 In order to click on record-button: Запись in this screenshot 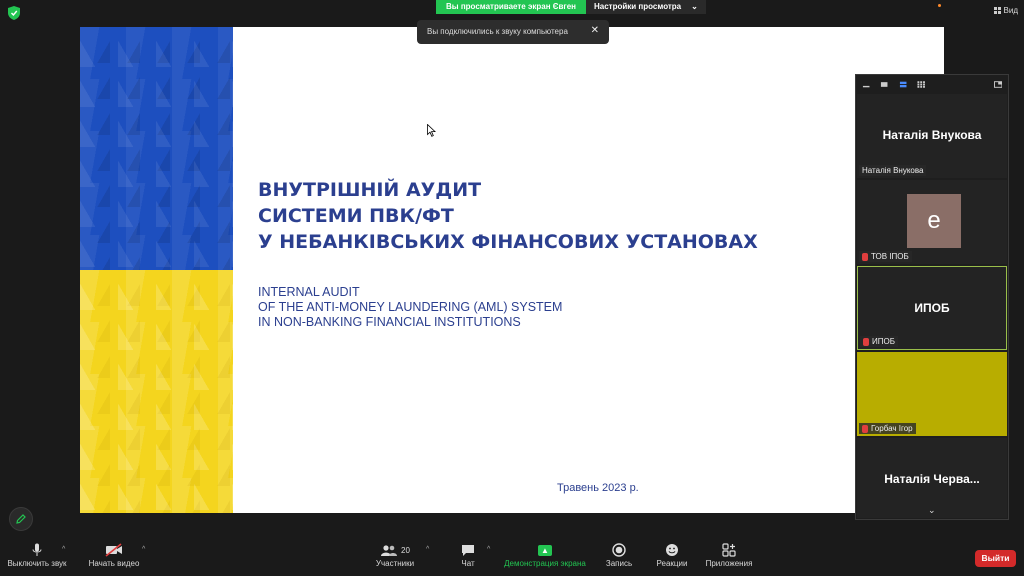, I will do `click(619, 554)`.